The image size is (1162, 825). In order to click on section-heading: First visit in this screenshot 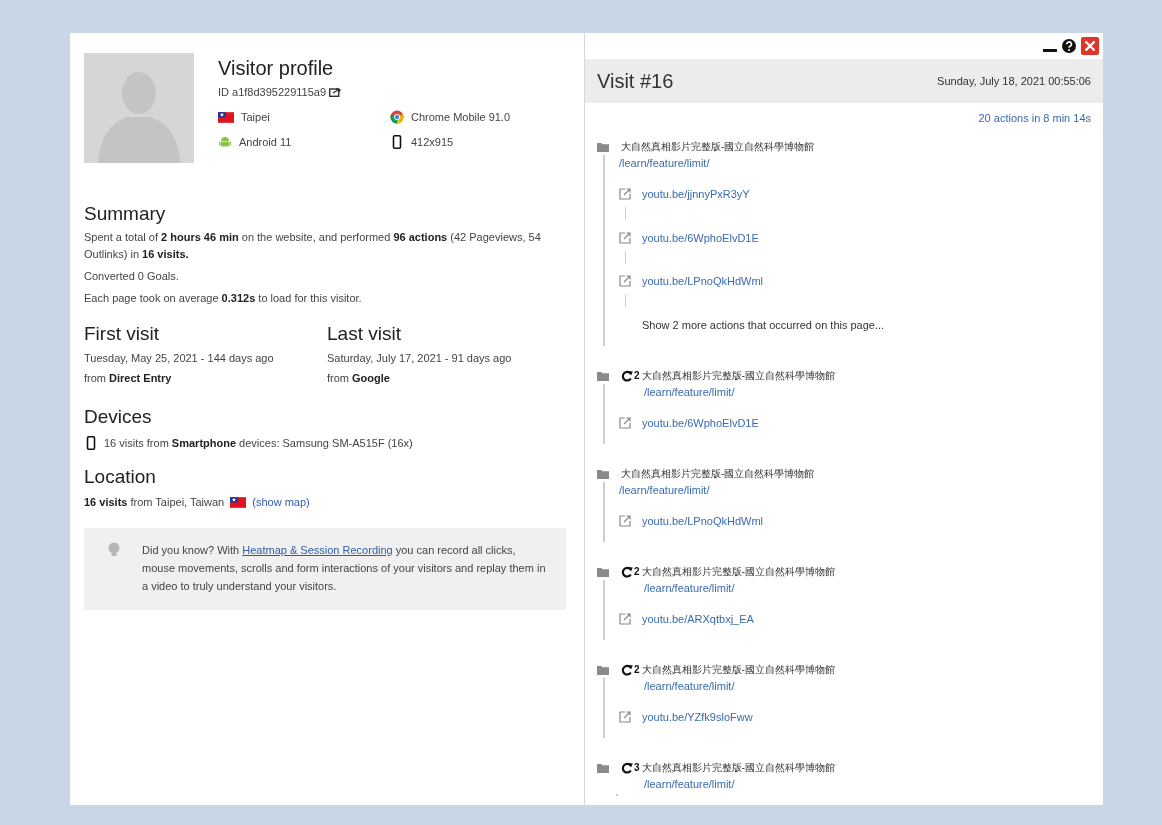, I will do `click(122, 334)`.